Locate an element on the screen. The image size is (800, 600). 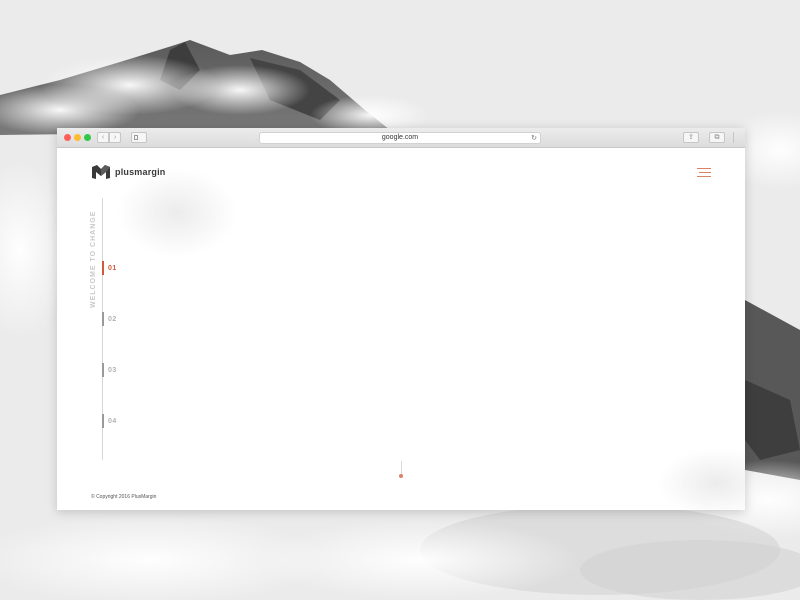
step-04: 04 is located at coordinates (109, 421).